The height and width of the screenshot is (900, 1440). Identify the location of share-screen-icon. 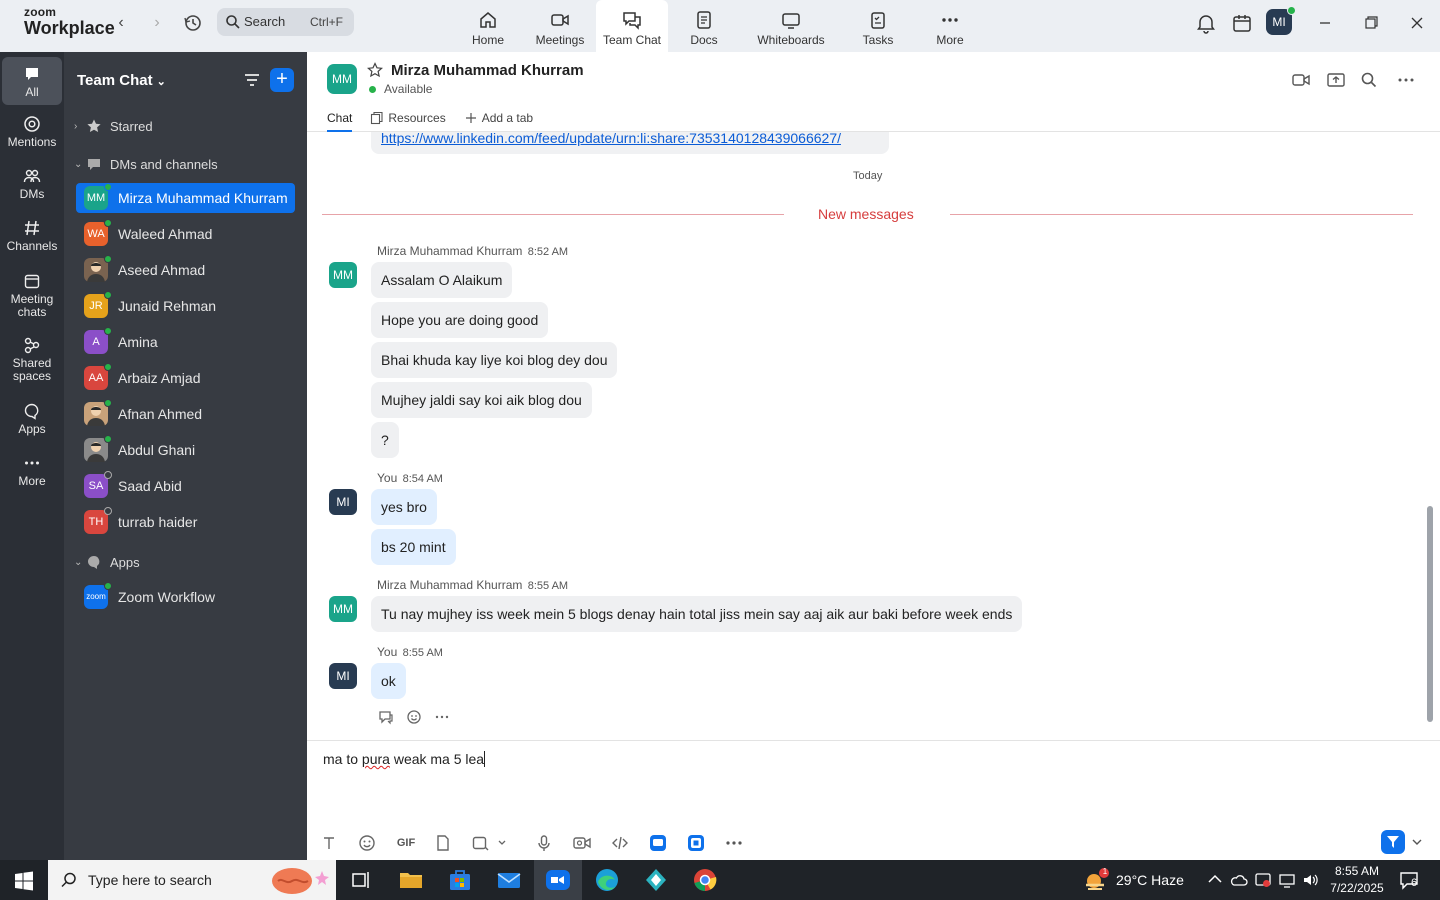
(1336, 80).